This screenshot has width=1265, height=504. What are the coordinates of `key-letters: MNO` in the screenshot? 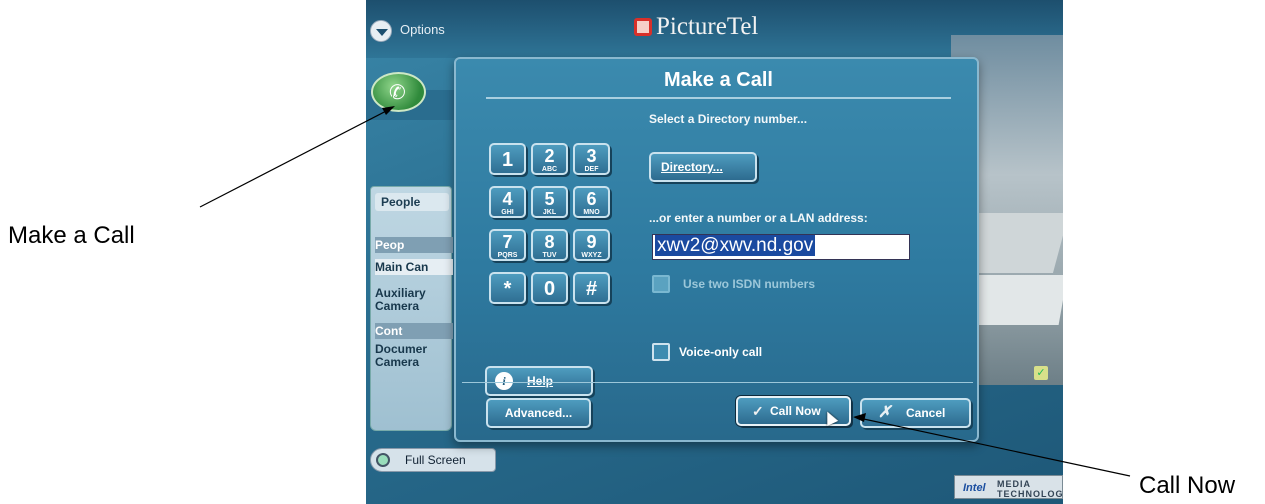 It's located at (591, 212).